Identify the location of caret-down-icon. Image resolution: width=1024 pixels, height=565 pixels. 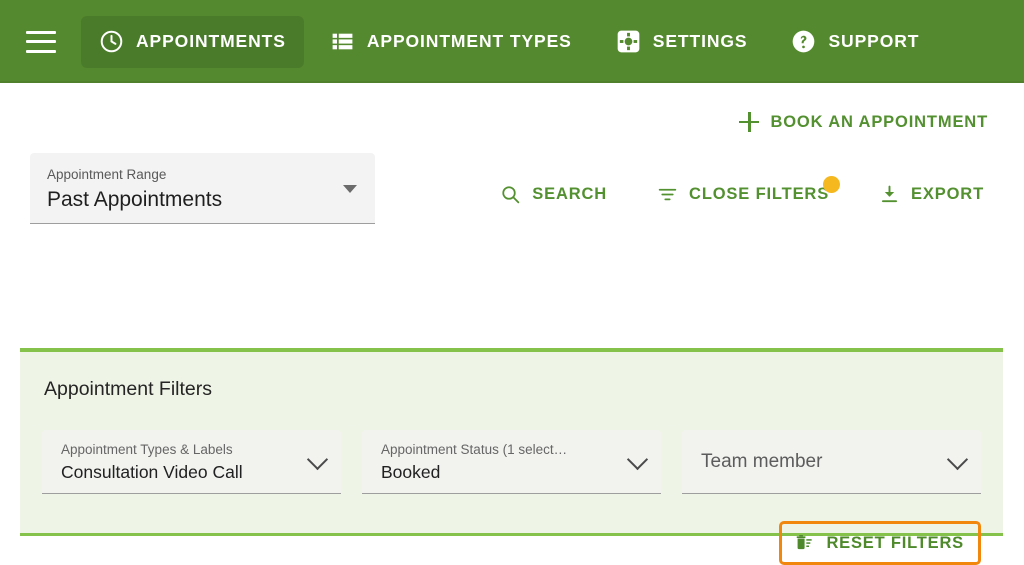
(350, 188).